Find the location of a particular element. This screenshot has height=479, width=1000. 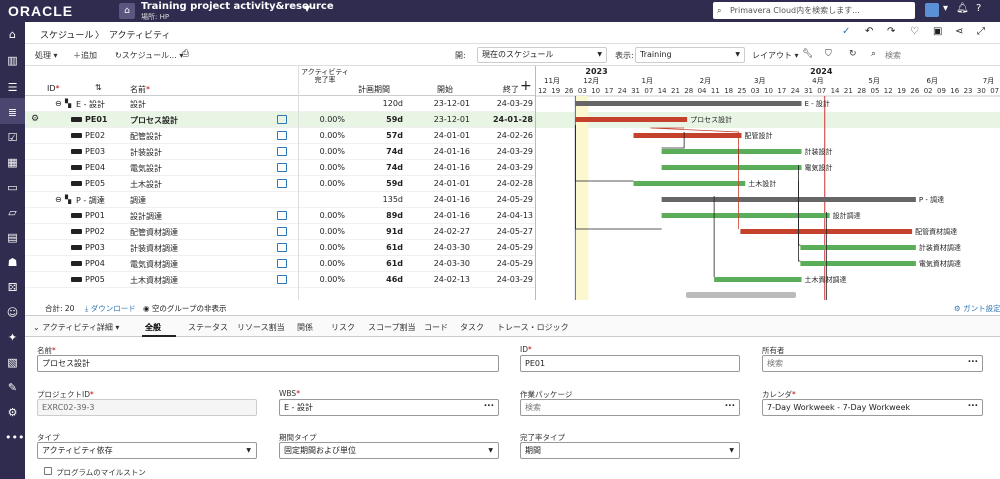

name-input: プロセス設計 is located at coordinates (268, 363).